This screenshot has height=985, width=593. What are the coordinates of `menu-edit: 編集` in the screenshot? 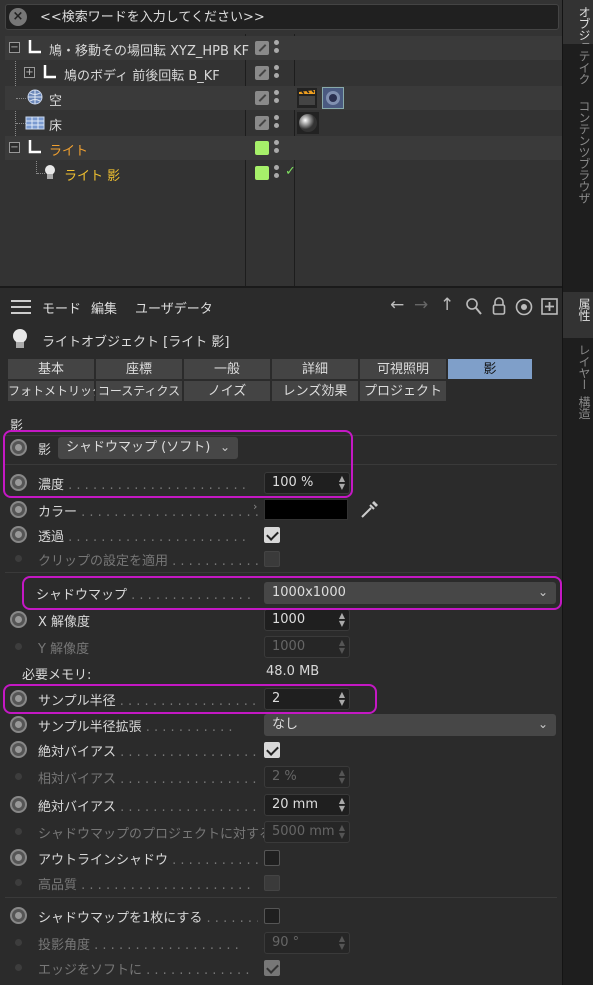 It's located at (104, 307).